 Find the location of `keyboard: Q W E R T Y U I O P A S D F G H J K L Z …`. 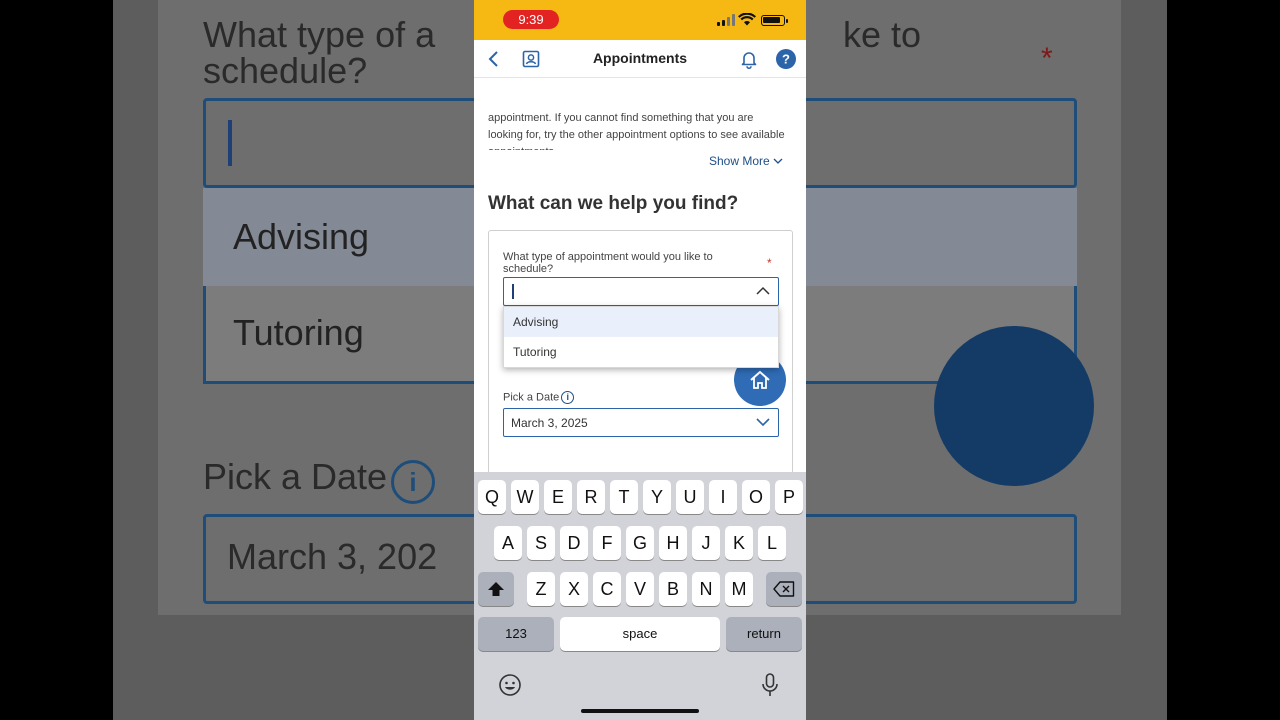

keyboard: Q W E R T Y U I O P A S D F G H J K L Z … is located at coordinates (640, 596).